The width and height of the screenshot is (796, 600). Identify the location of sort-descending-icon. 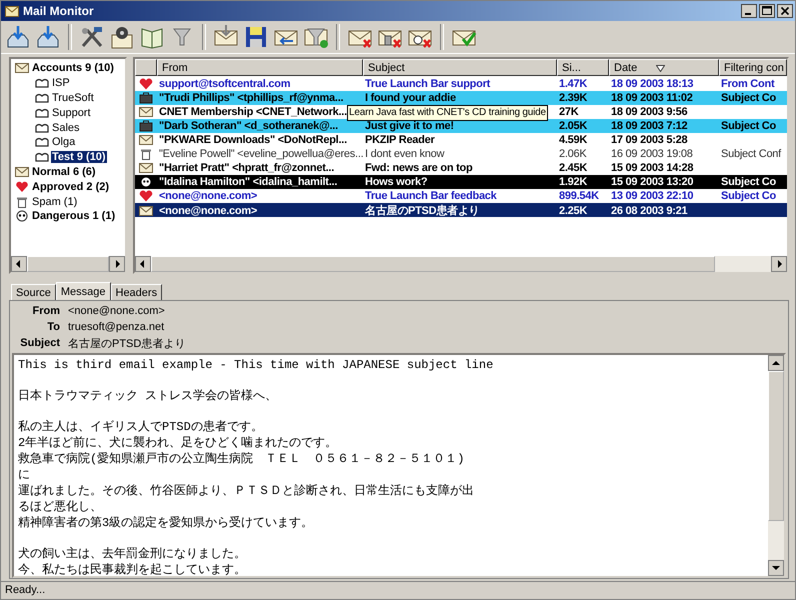
(660, 68).